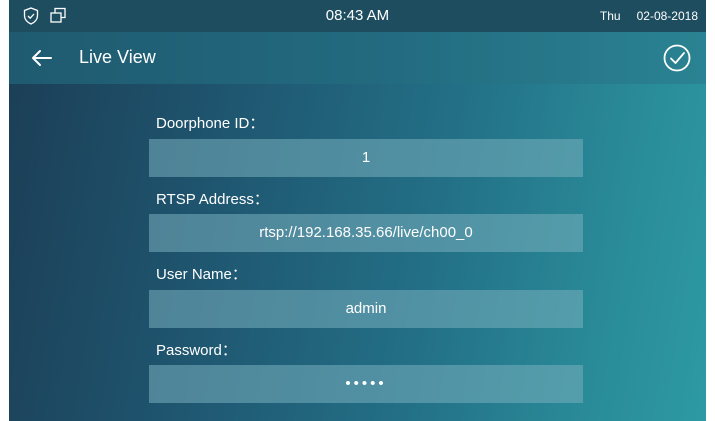 This screenshot has width=715, height=421. I want to click on confirm-button, so click(677, 58).